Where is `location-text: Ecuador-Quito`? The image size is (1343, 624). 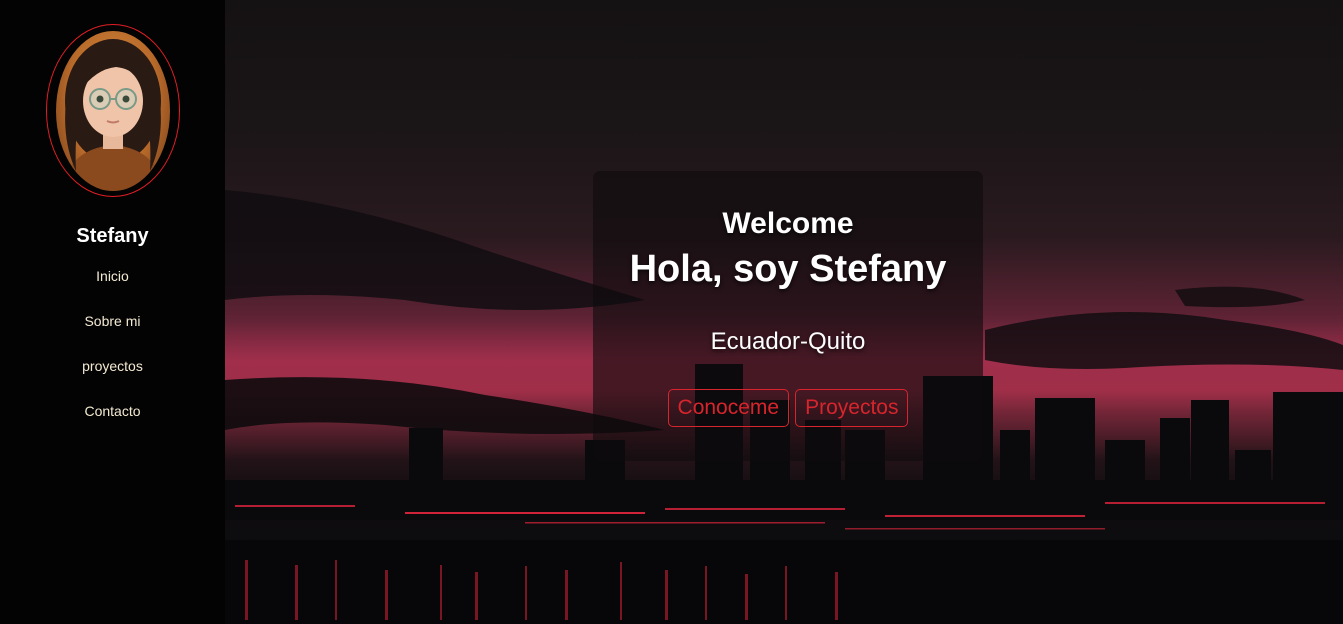 location-text: Ecuador-Quito is located at coordinates (788, 341).